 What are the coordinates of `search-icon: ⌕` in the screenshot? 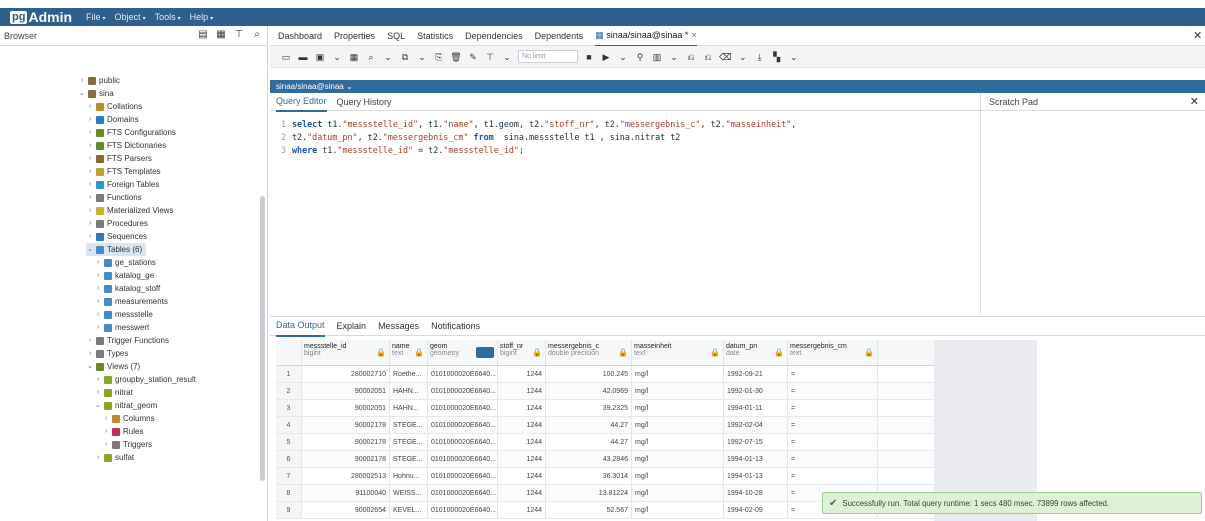 It's located at (257, 35).